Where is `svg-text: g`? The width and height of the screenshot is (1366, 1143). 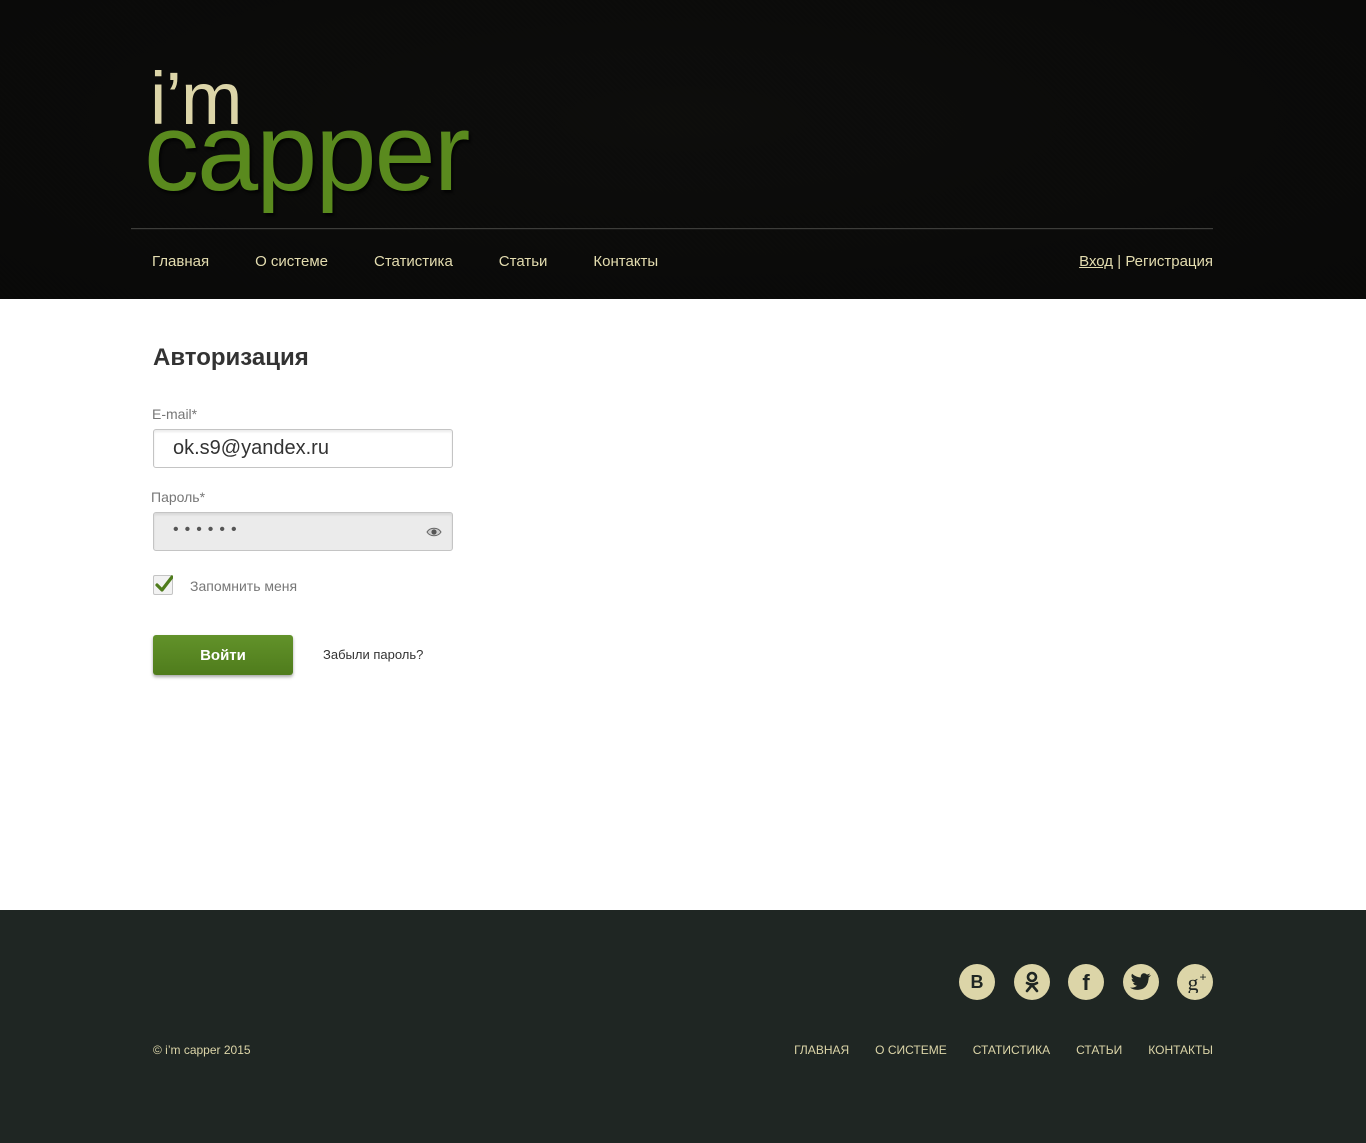 svg-text: g is located at coordinates (1193, 982).